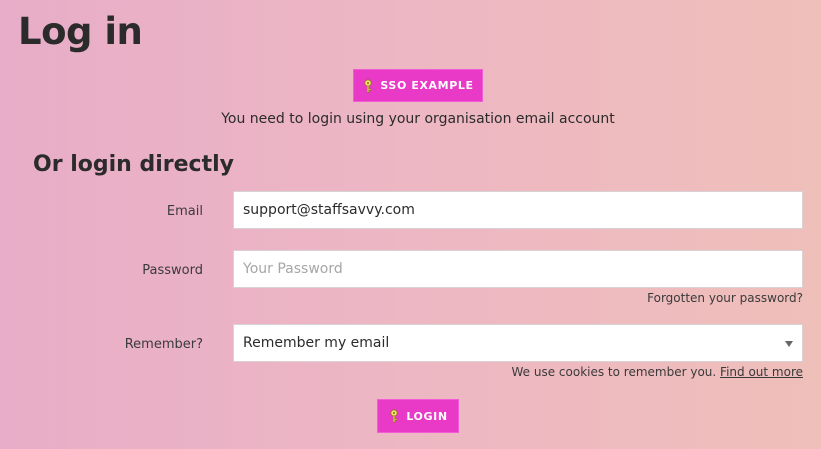  I want to click on login-button-label: LOGIN, so click(427, 416).